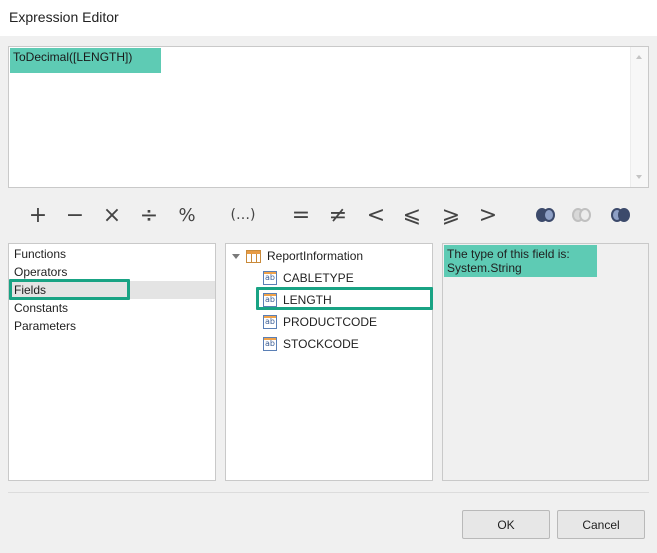  I want to click on op-not-equal-button: ≠, so click(338, 215).